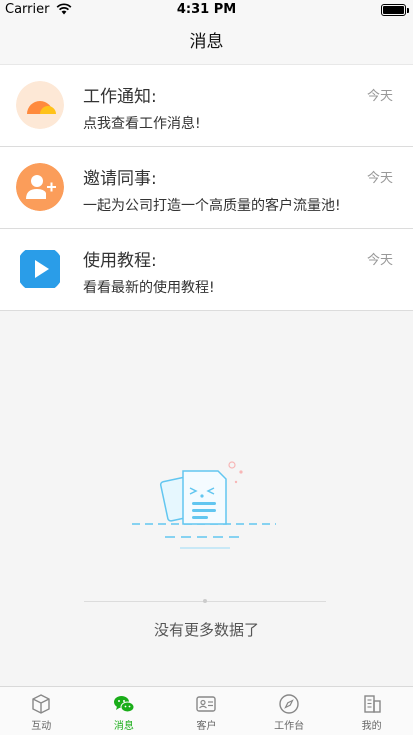  Describe the element at coordinates (124, 704) in the screenshot. I see `chat-icon` at that location.